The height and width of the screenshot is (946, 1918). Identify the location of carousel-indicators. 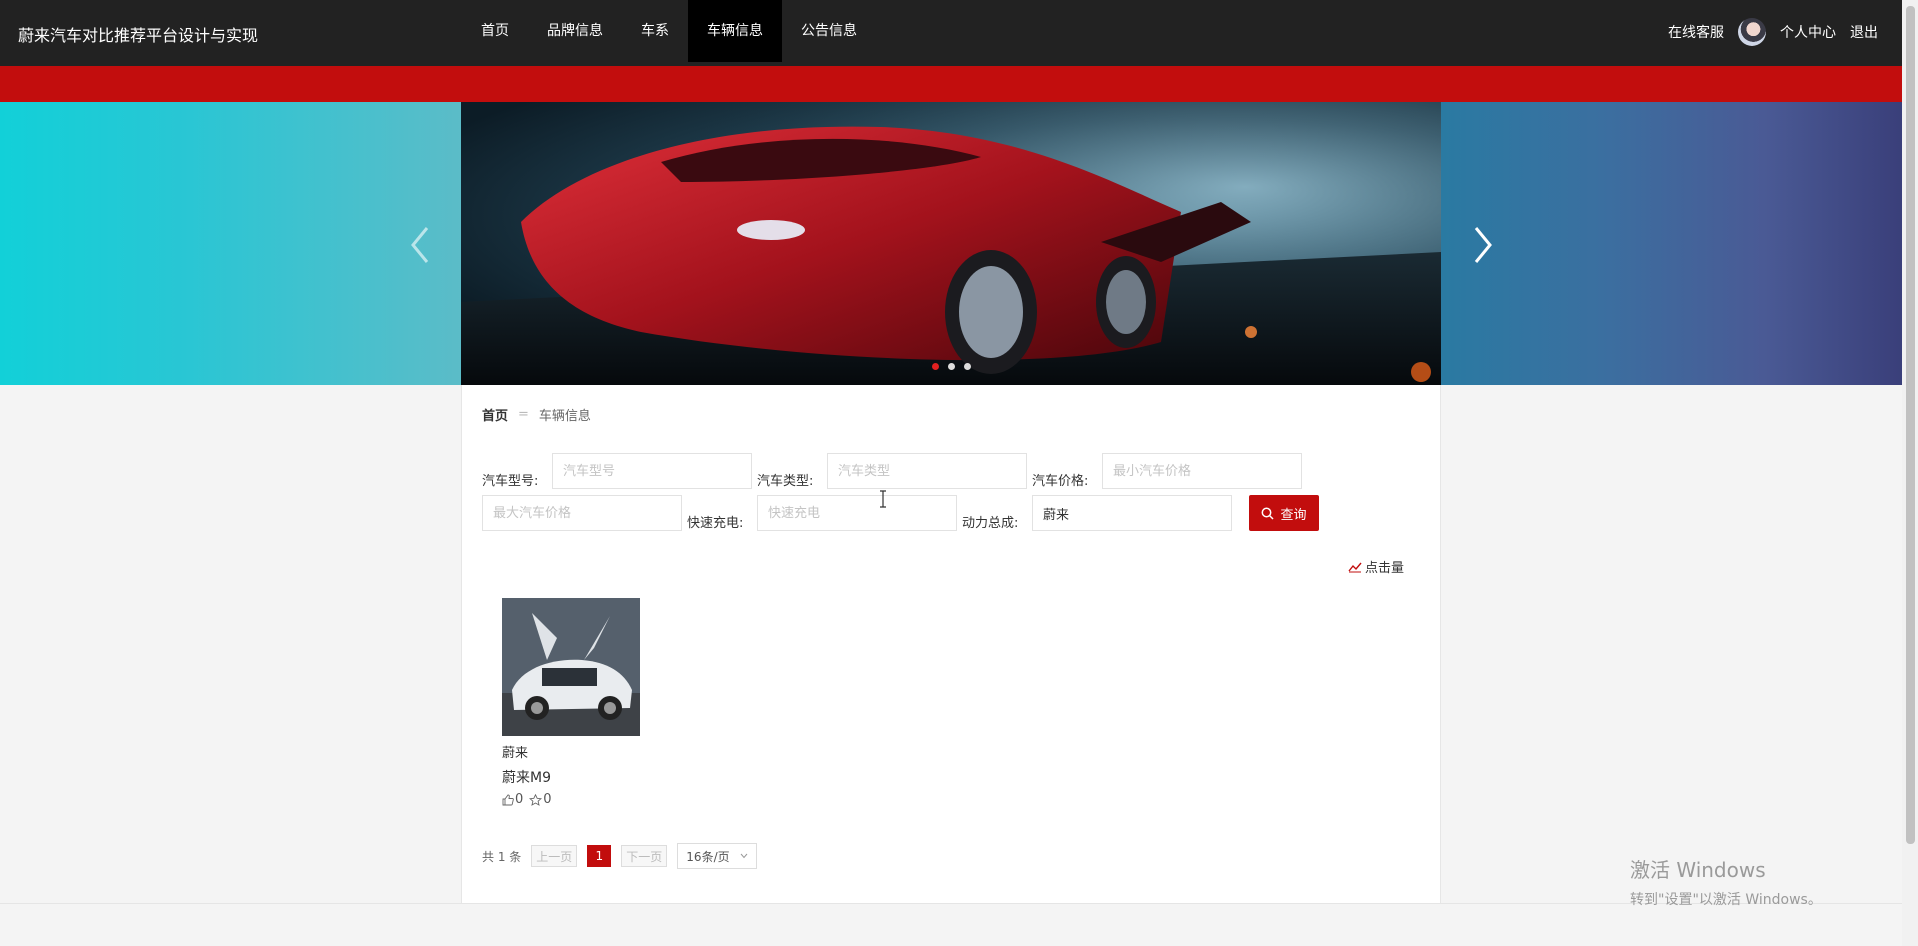
(951, 366).